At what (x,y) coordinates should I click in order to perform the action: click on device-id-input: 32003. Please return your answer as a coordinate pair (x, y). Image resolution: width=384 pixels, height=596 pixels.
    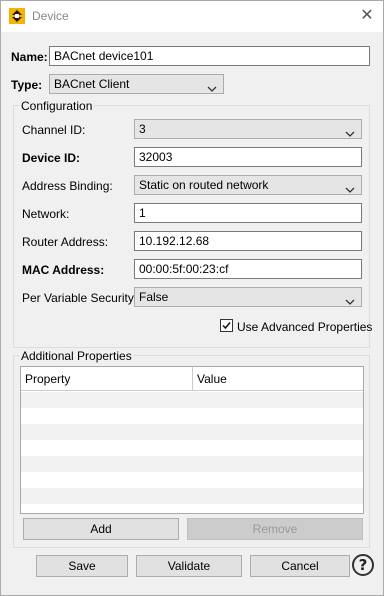
    Looking at the image, I should click on (248, 157).